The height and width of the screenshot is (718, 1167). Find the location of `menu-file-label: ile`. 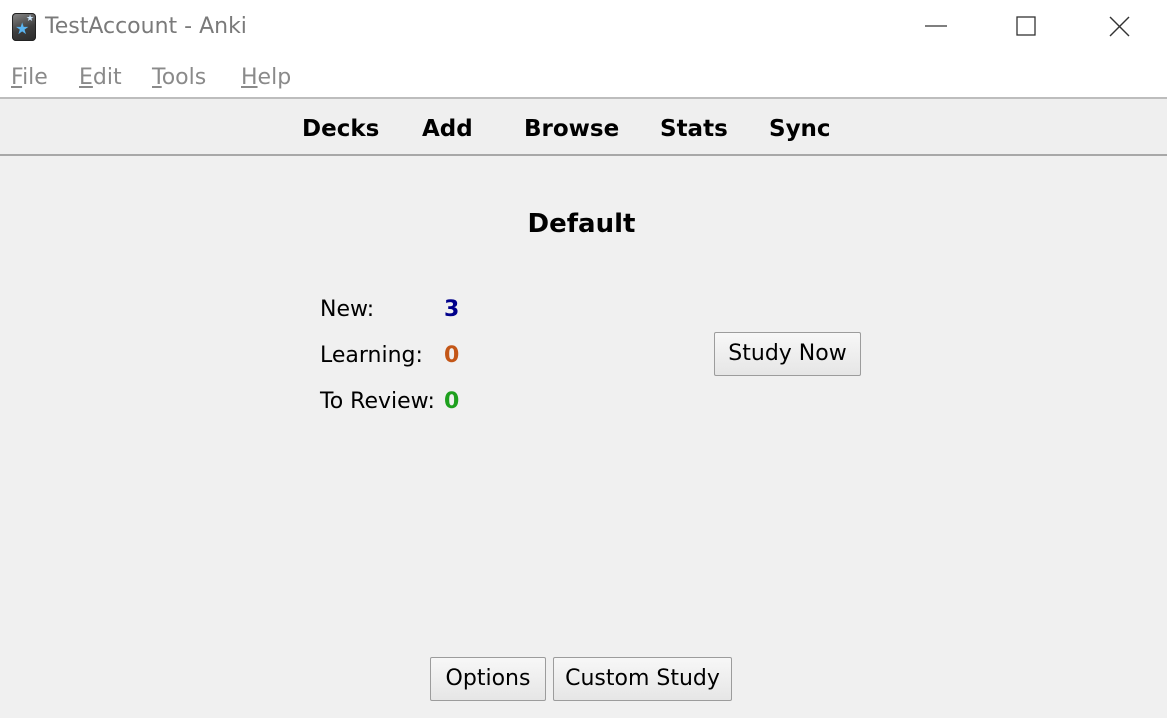

menu-file-label: ile is located at coordinates (35, 77).